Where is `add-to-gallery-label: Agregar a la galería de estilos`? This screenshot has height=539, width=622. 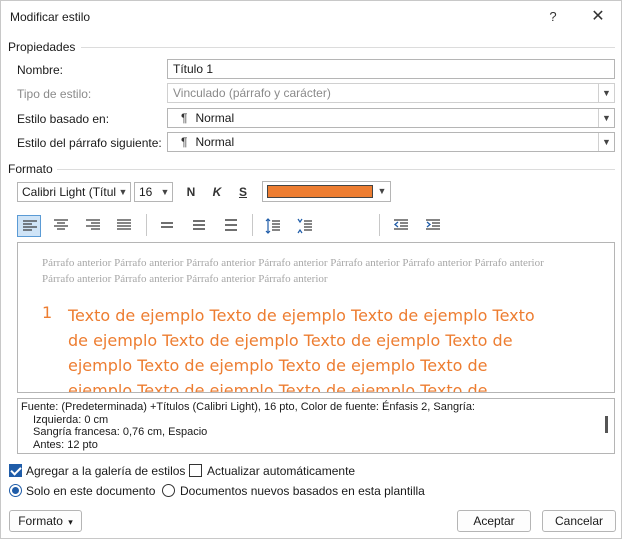 add-to-gallery-label: Agregar a la galería de estilos is located at coordinates (106, 471).